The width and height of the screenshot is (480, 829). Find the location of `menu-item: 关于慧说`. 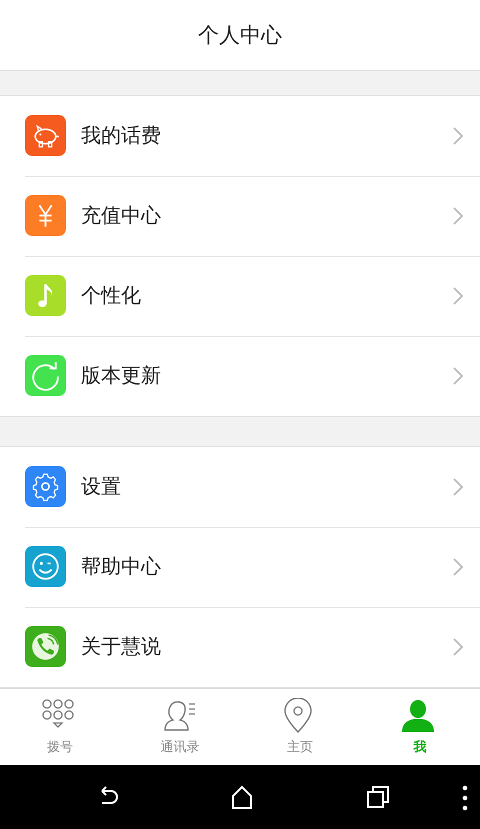

menu-item: 关于慧说 is located at coordinates (240, 646).